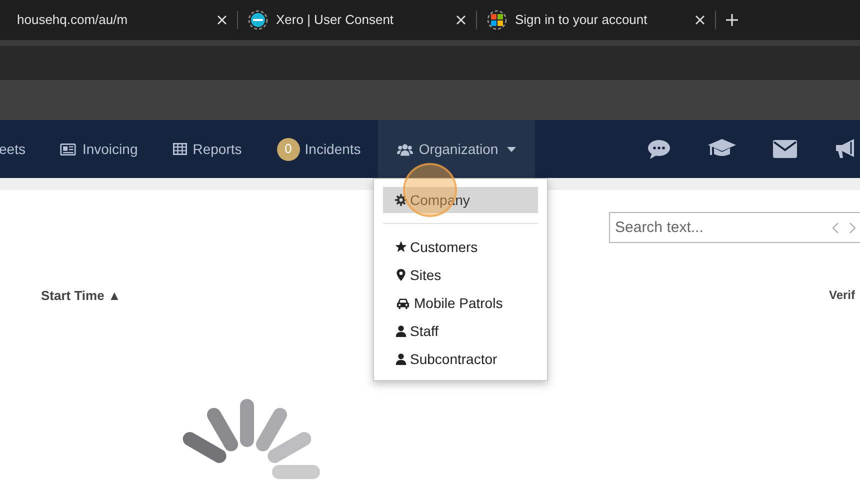 Image resolution: width=860 pixels, height=480 pixels. Describe the element at coordinates (288, 149) in the screenshot. I see `count-badge: 0` at that location.